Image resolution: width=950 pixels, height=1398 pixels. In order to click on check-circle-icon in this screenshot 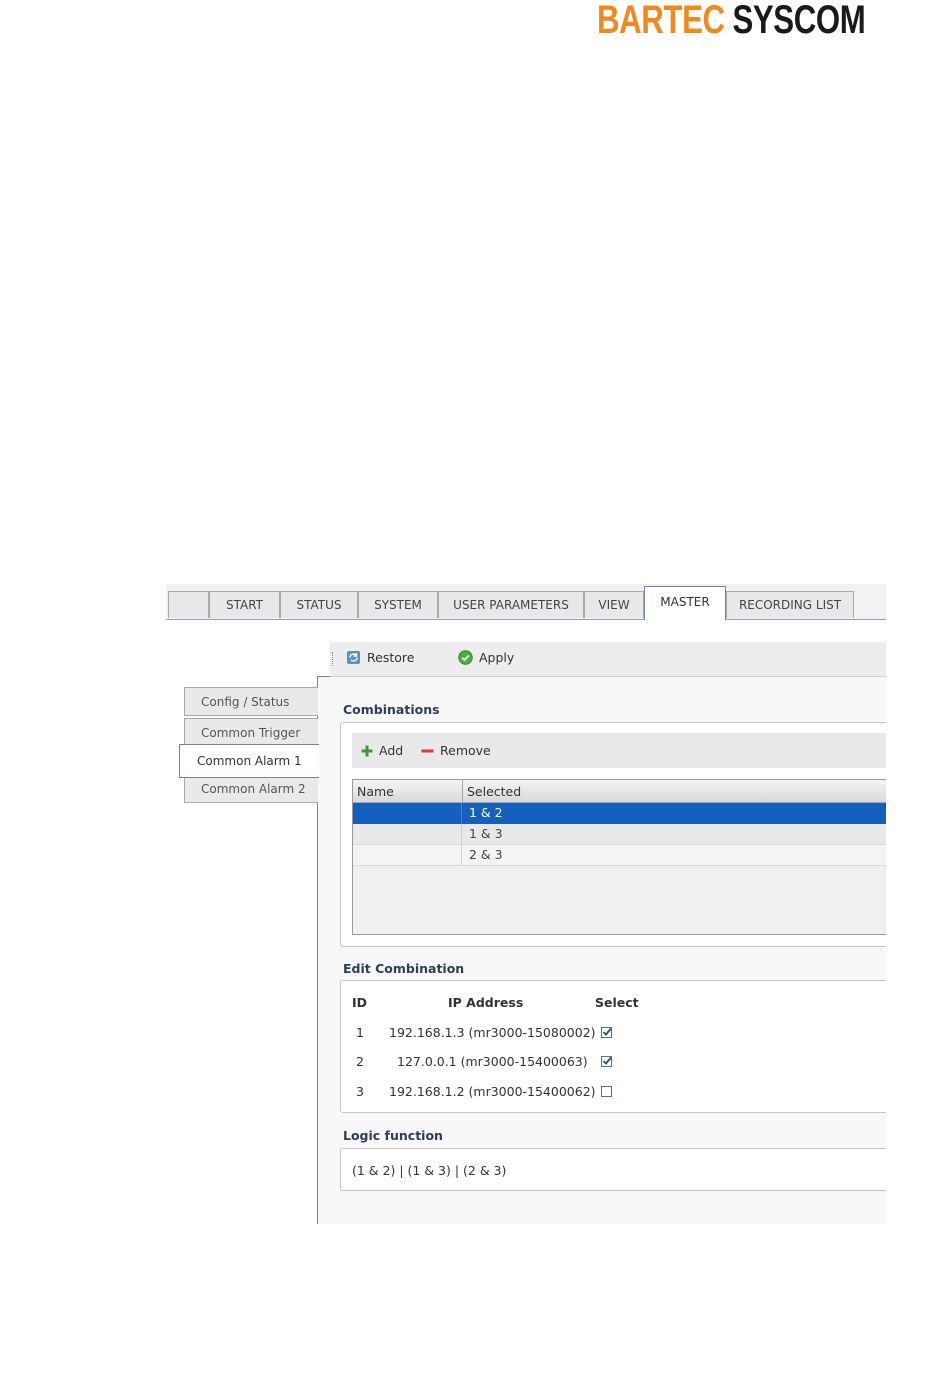, I will do `click(465, 657)`.